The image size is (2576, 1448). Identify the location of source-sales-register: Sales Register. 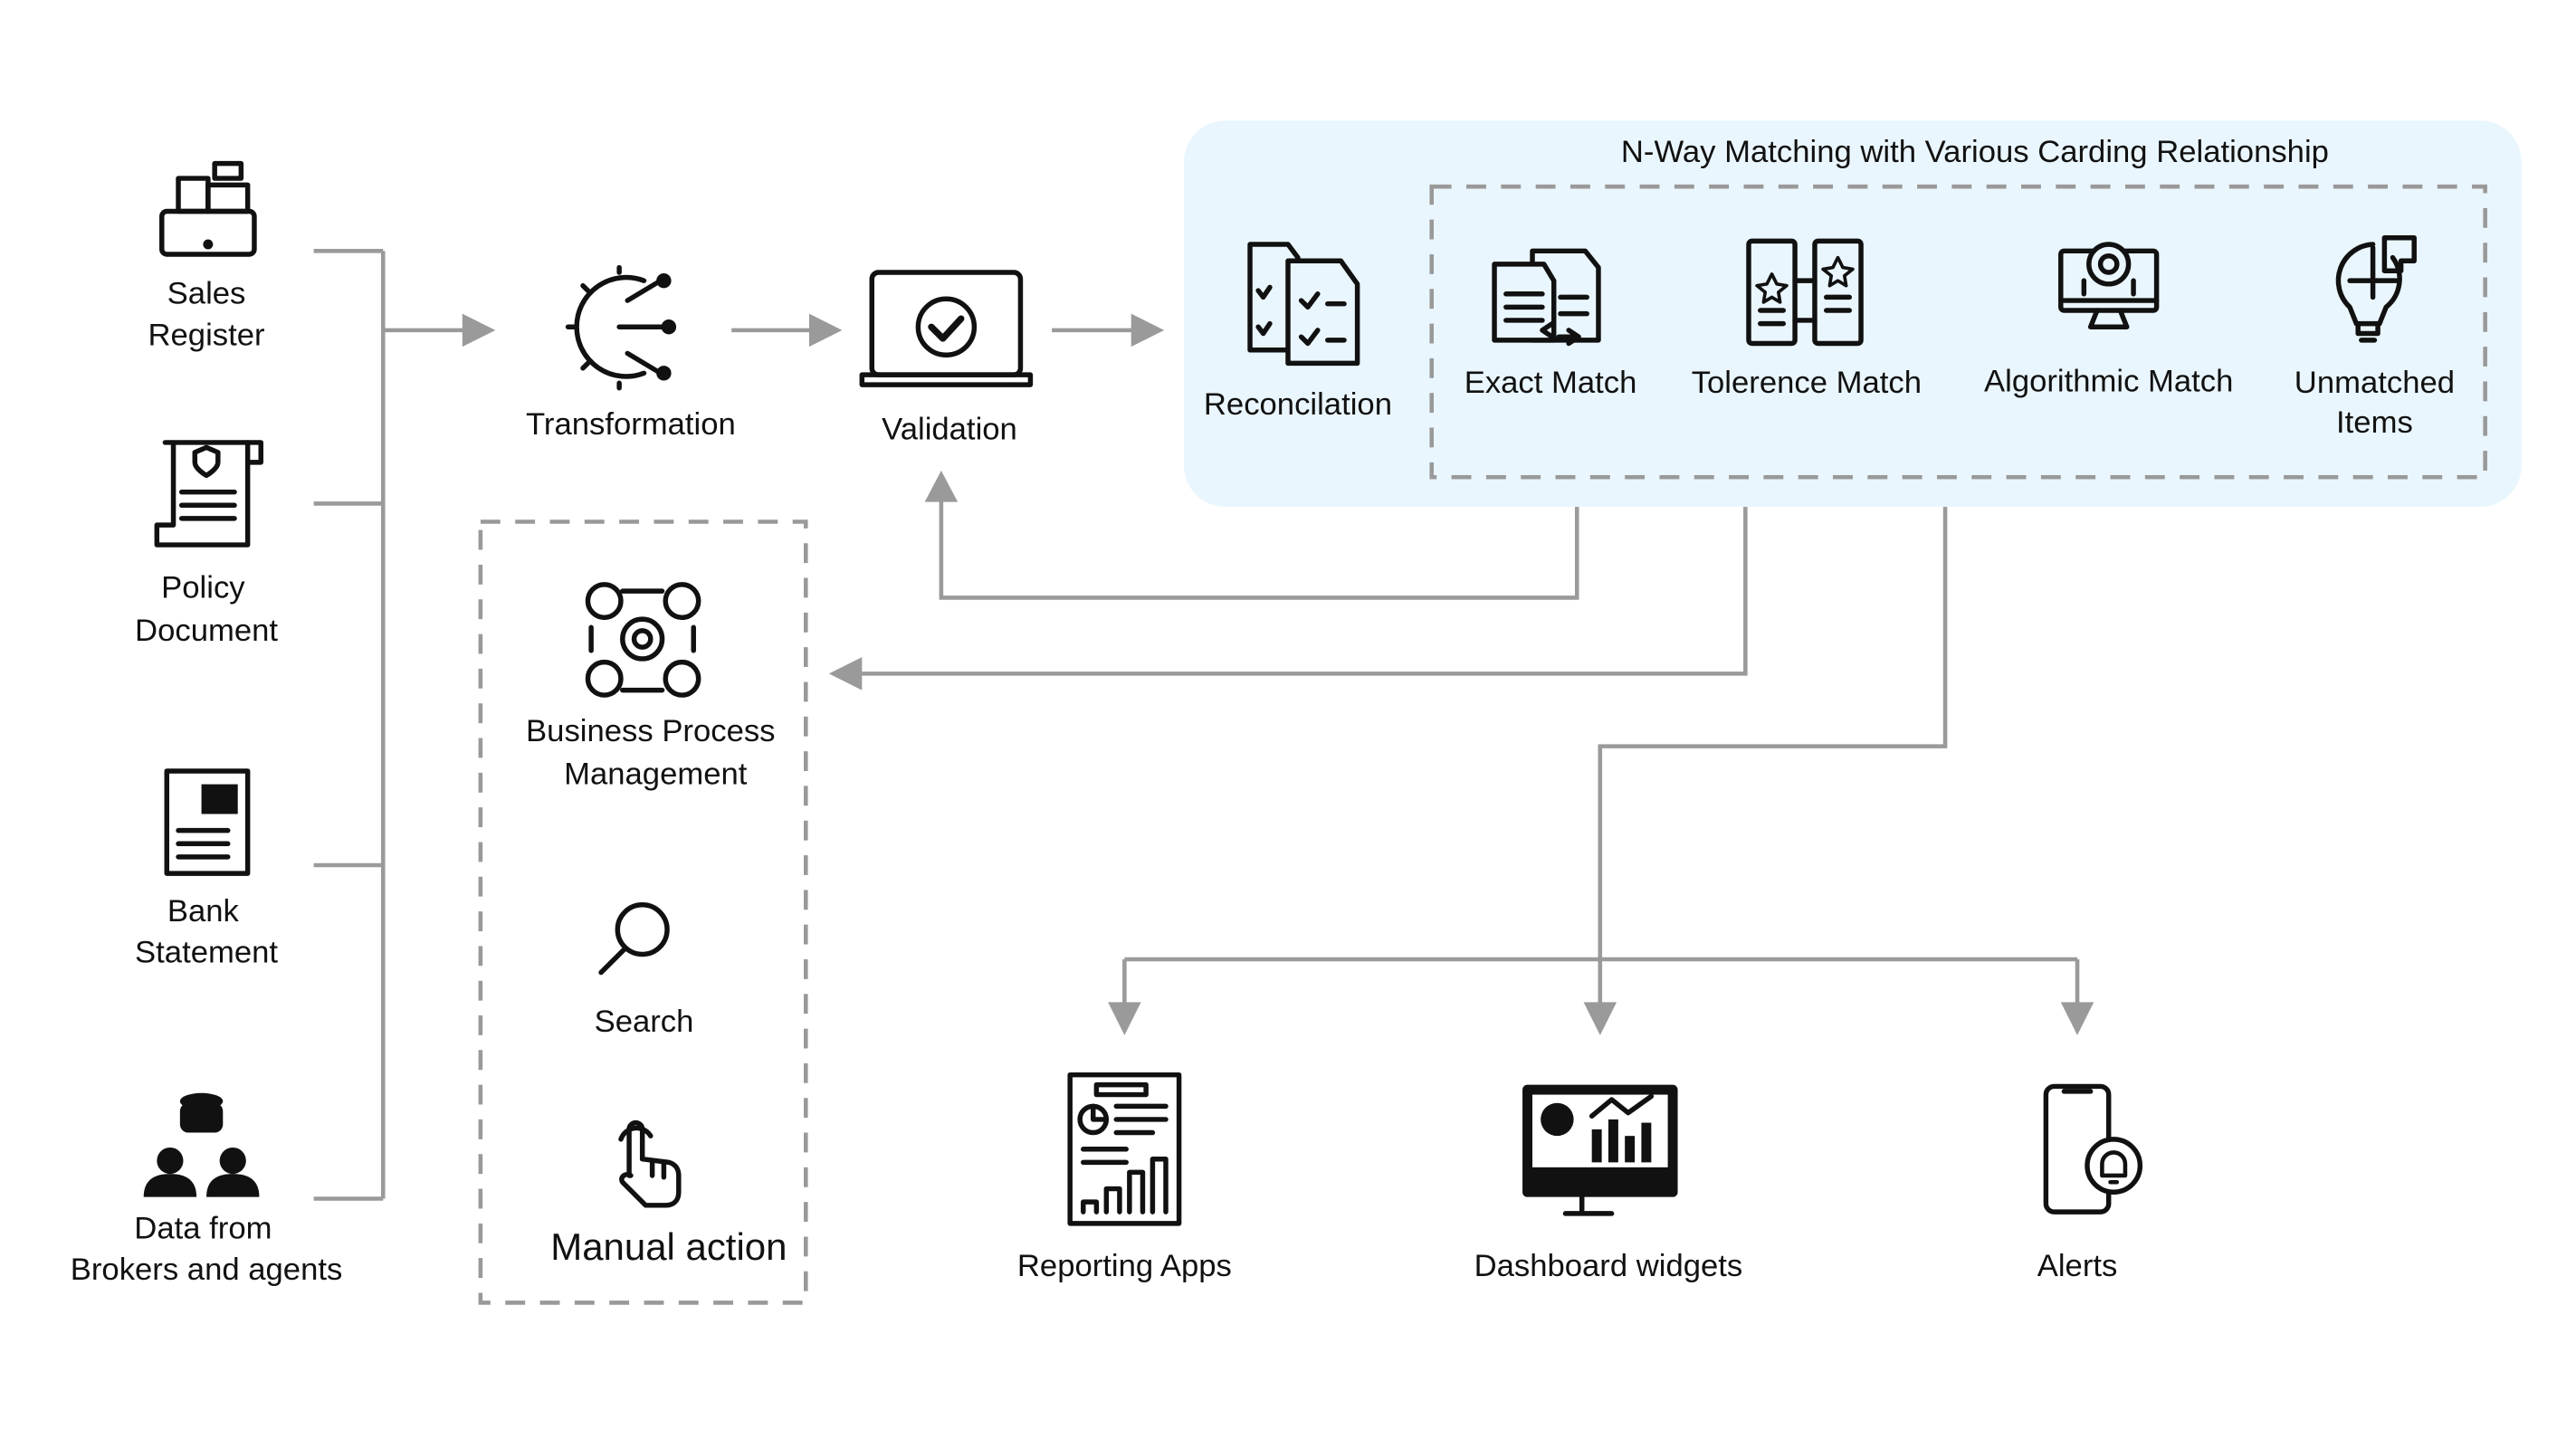
(207, 256).